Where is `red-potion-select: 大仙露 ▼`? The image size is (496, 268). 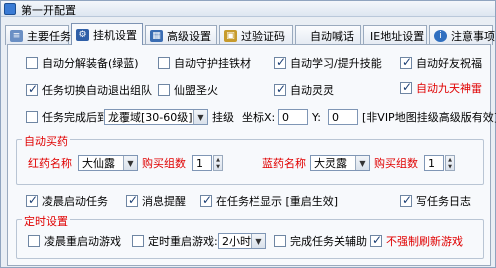
red-potion-select: 大仙露 ▼ is located at coordinates (108, 163).